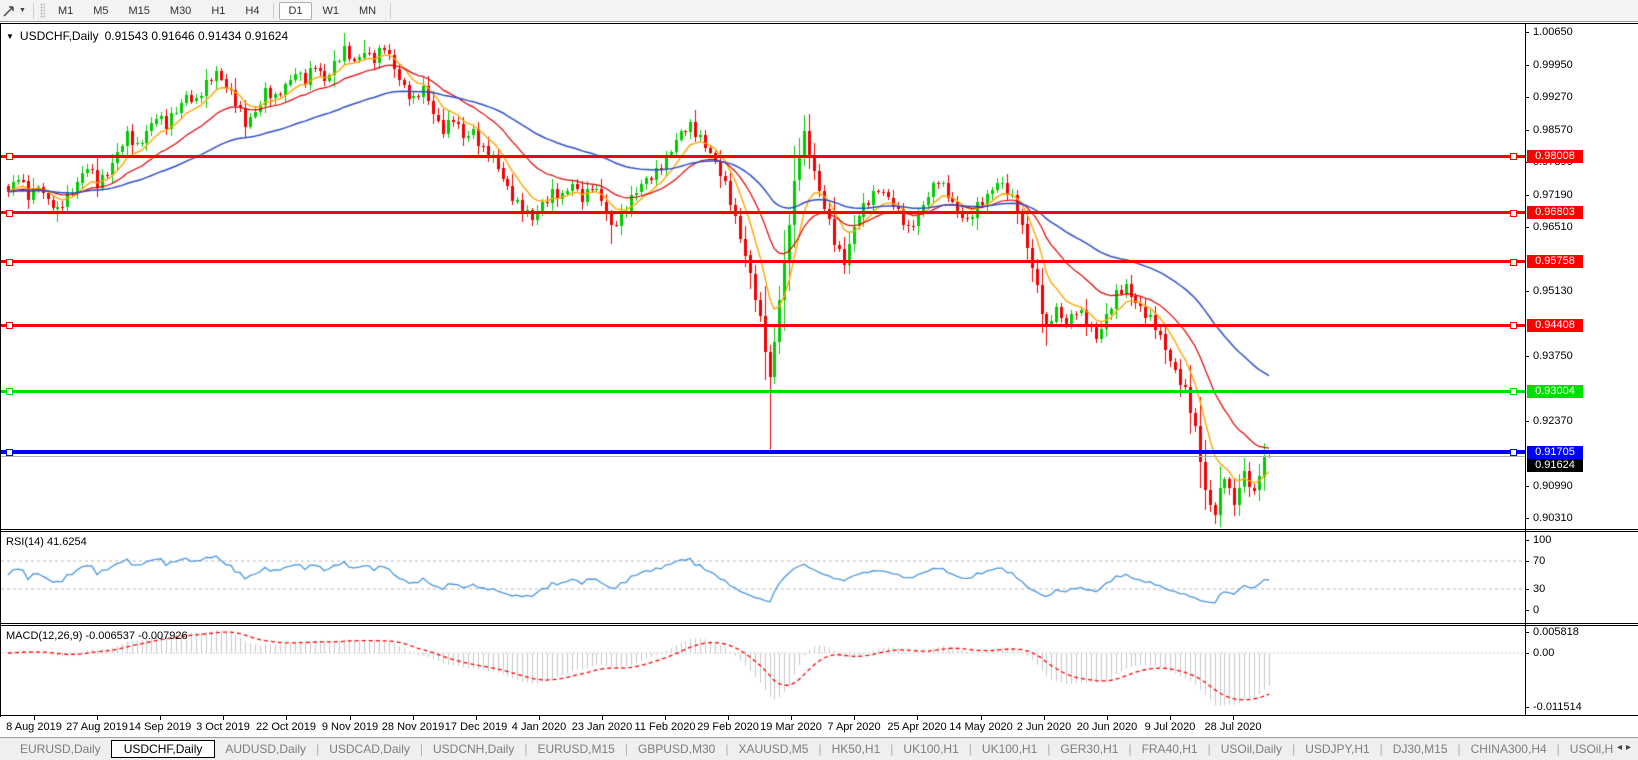 The width and height of the screenshot is (1638, 760). What do you see at coordinates (1089, 749) in the screenshot?
I see `chart-tab-ger30-h1: GER30,H1` at bounding box center [1089, 749].